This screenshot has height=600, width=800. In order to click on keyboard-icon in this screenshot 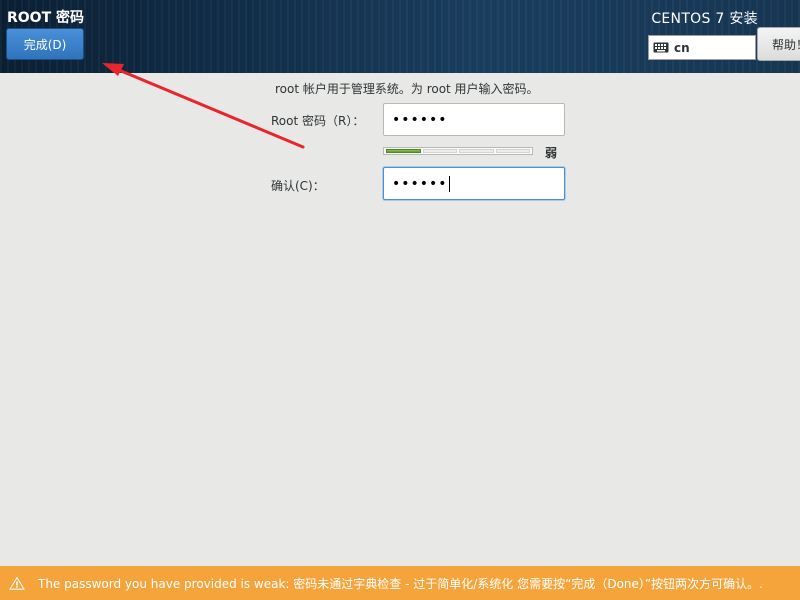, I will do `click(661, 47)`.